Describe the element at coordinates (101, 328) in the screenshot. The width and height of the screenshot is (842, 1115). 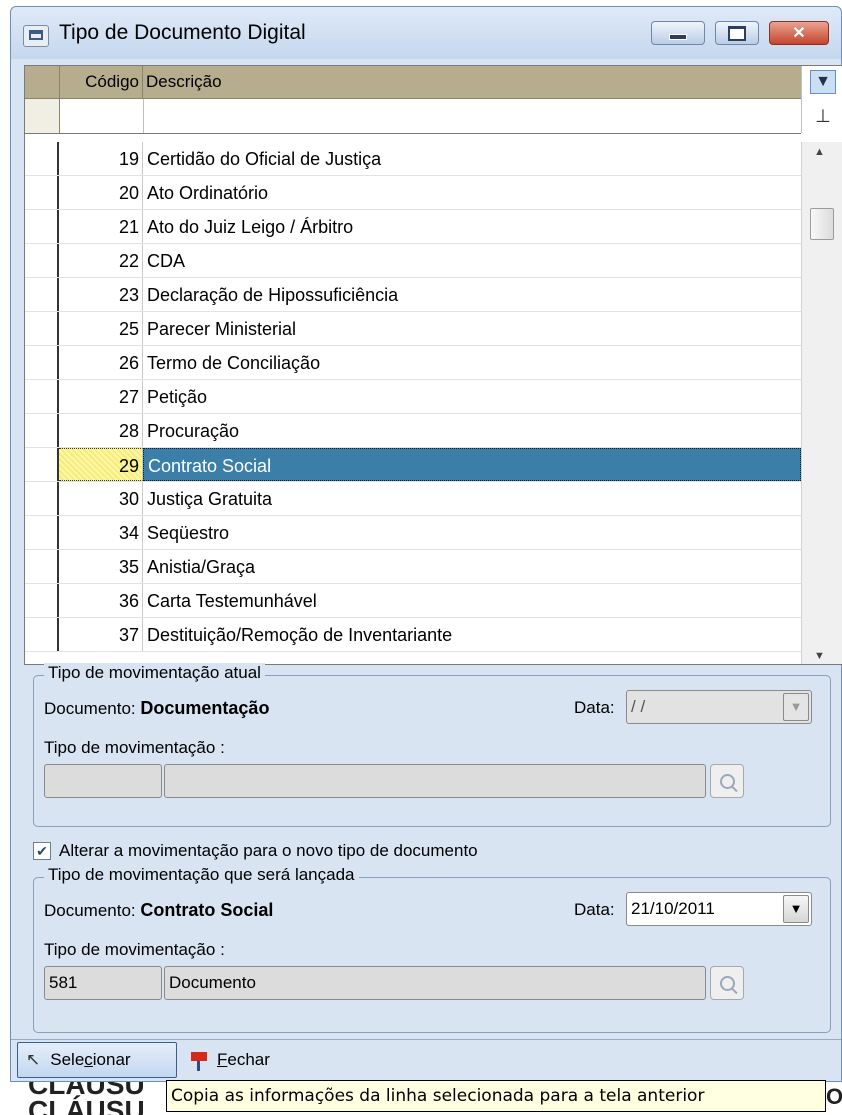
I see `row-code: 25` at that location.